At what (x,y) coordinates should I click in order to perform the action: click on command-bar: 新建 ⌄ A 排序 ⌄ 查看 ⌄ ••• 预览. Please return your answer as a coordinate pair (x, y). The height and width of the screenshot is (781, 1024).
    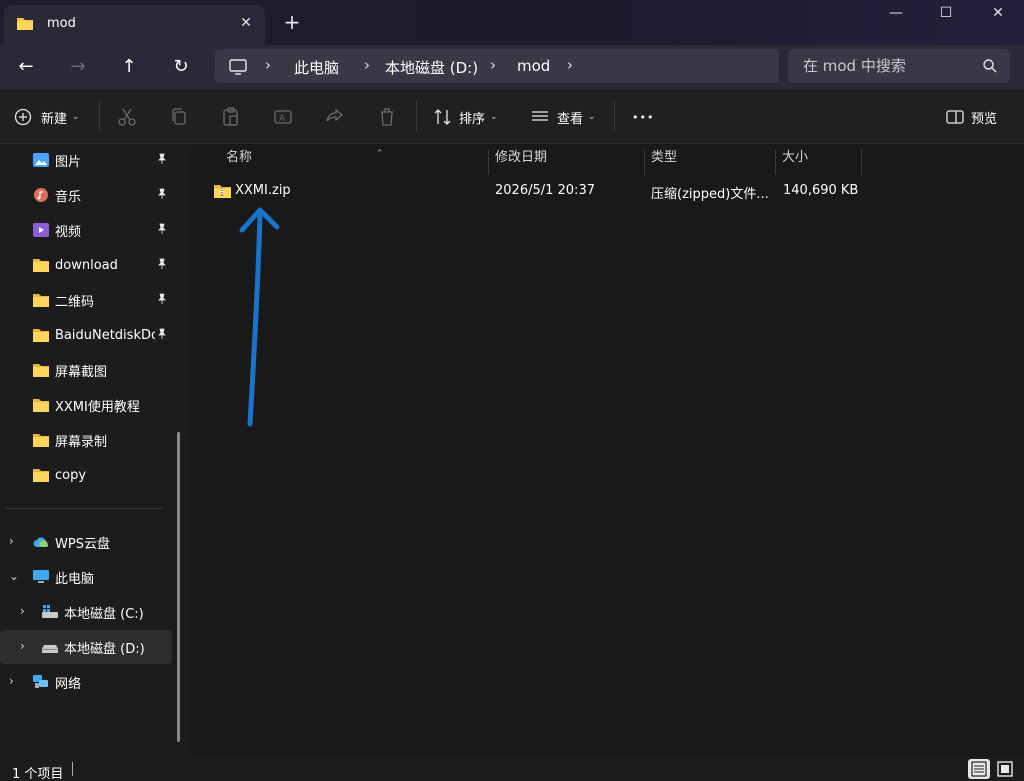
    Looking at the image, I should click on (512, 116).